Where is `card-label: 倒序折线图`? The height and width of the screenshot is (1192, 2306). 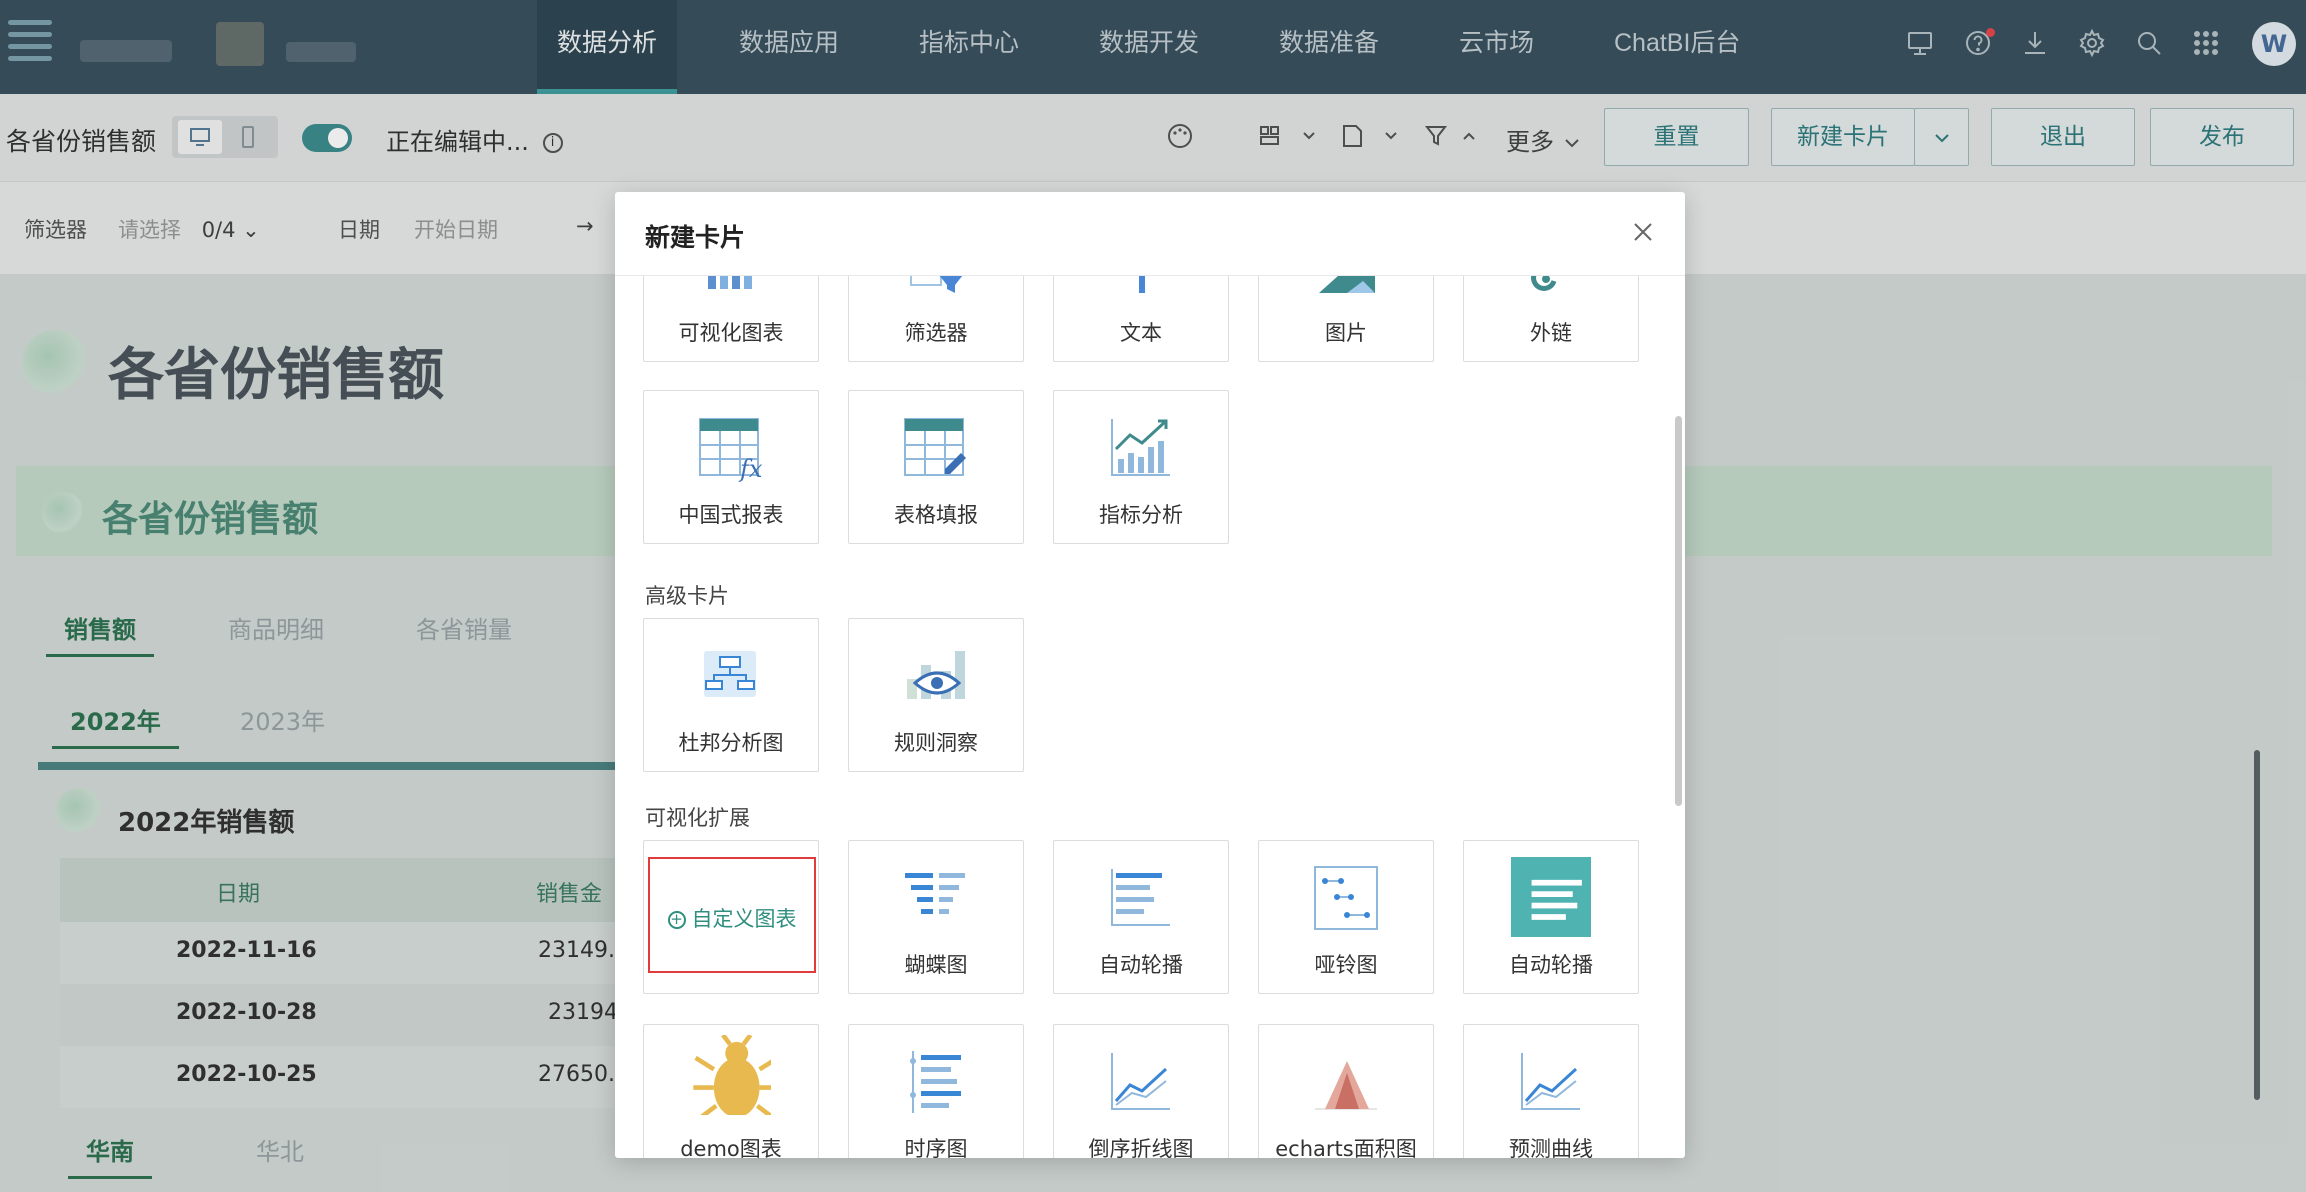
card-label: 倒序折线图 is located at coordinates (1141, 1147).